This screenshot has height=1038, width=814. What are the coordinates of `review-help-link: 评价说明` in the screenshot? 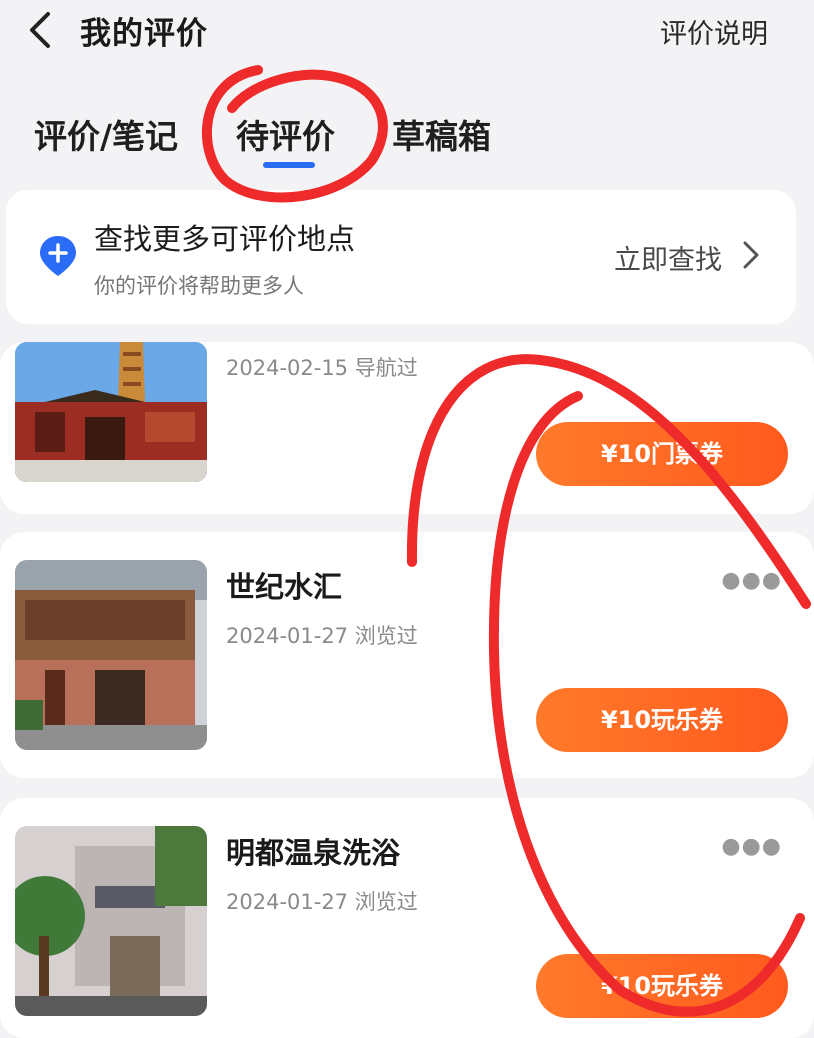 It's located at (714, 31).